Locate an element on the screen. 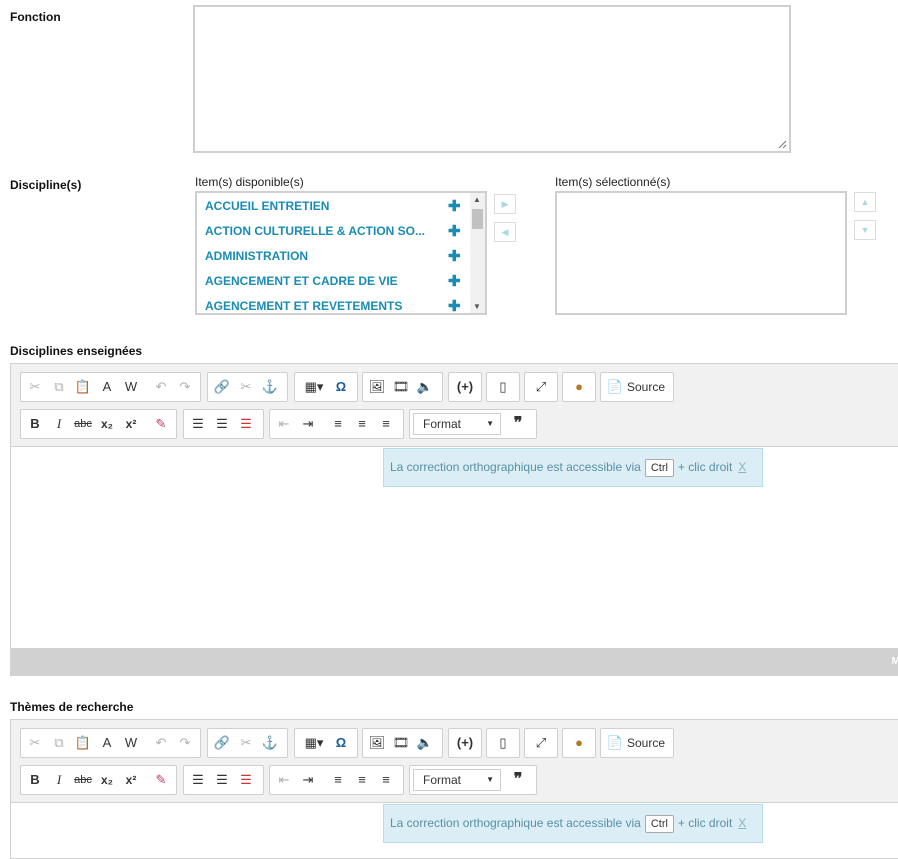  fonction-textarea is located at coordinates (492, 79).